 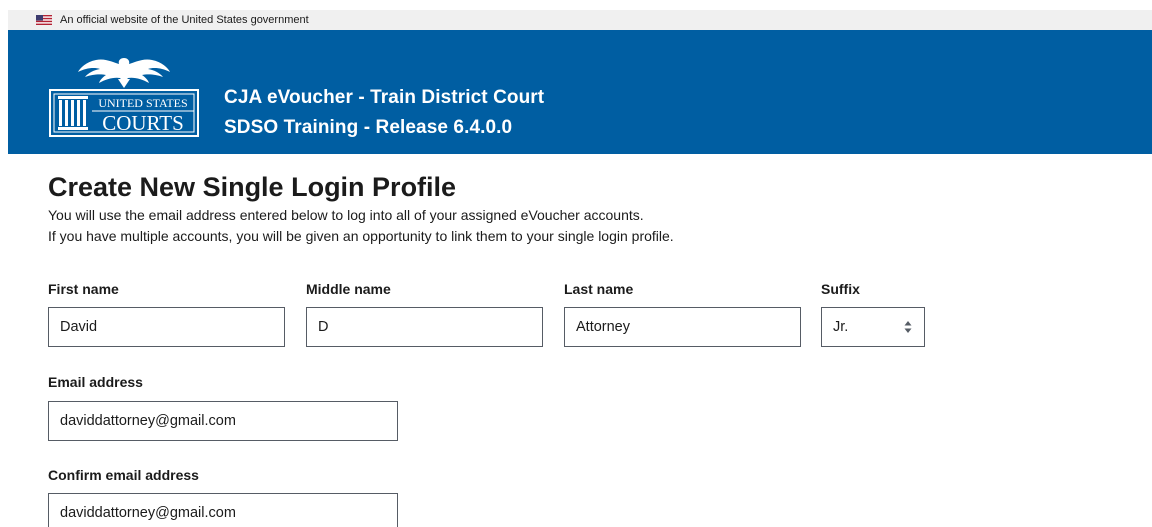 What do you see at coordinates (348, 289) in the screenshot?
I see `middle-name-label: Middle name` at bounding box center [348, 289].